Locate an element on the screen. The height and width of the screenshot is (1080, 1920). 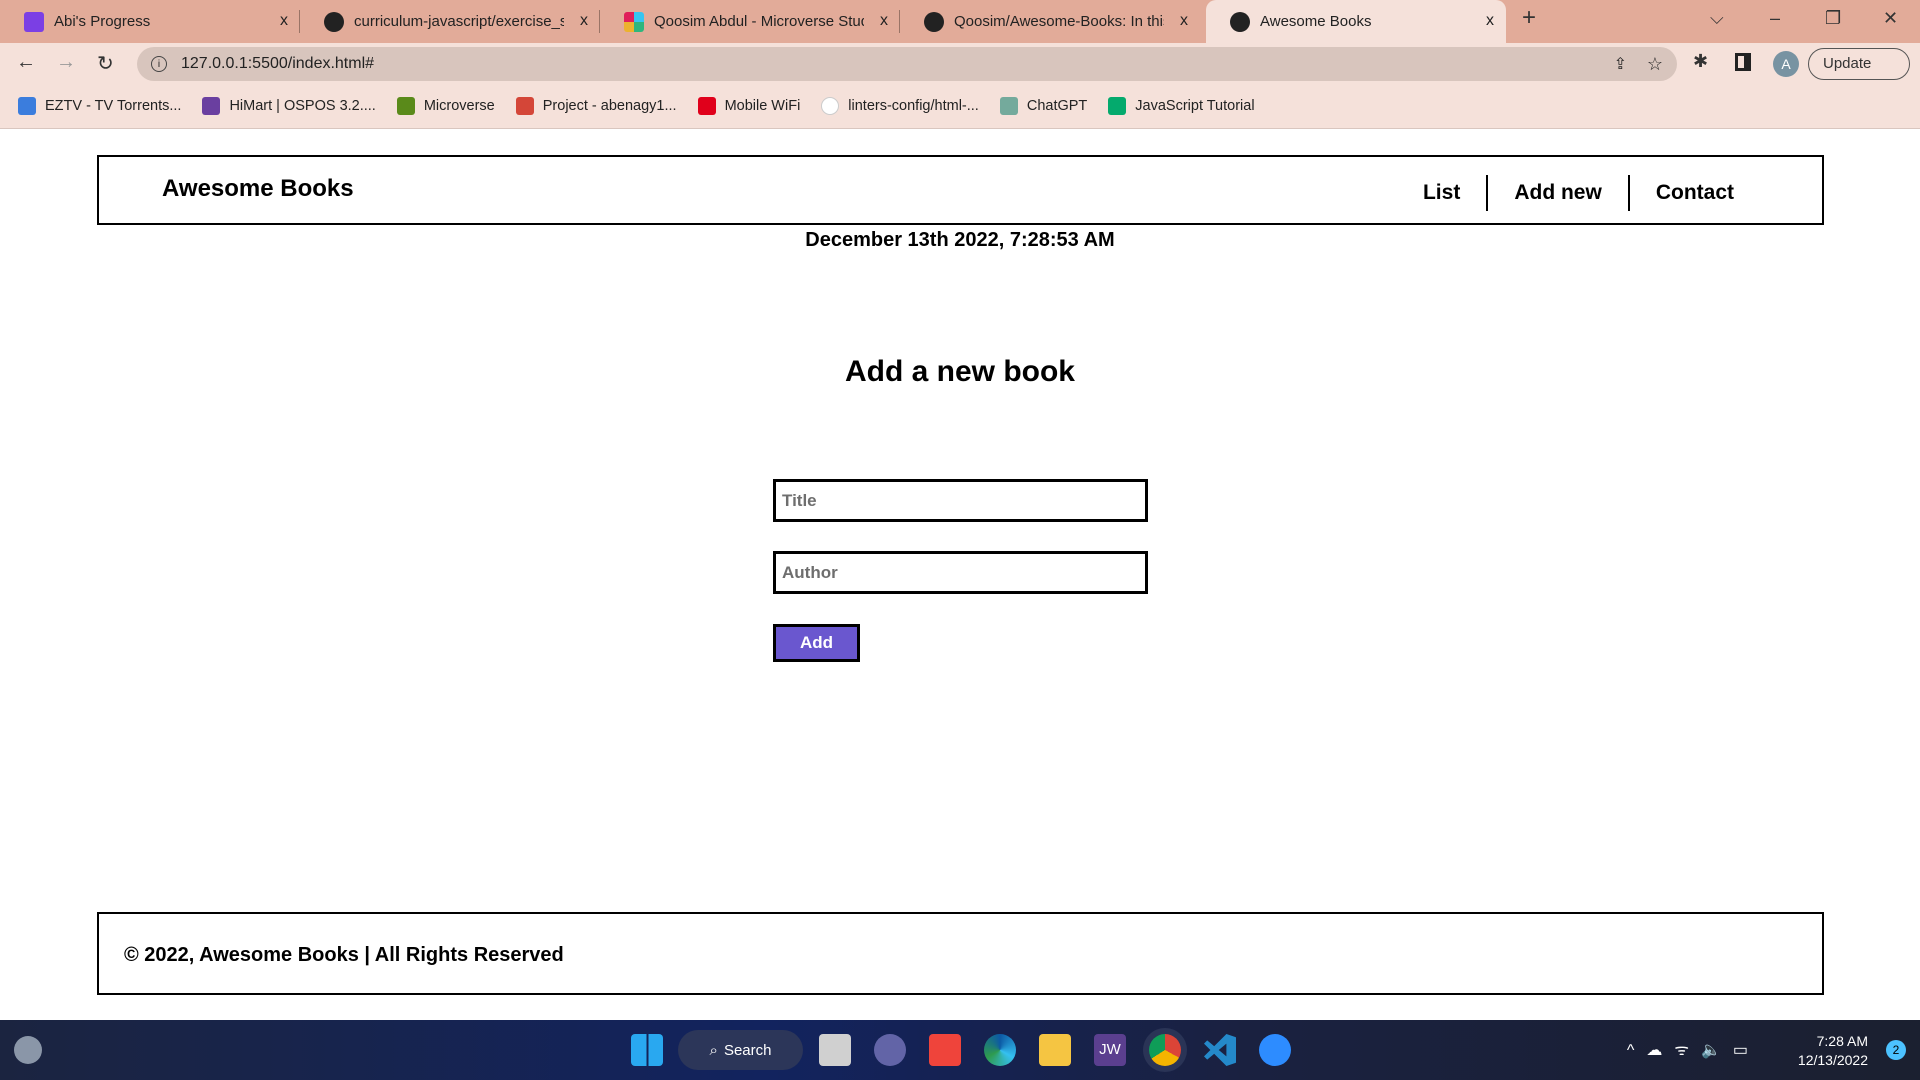
profile-avatar: A is located at coordinates (1786, 64).